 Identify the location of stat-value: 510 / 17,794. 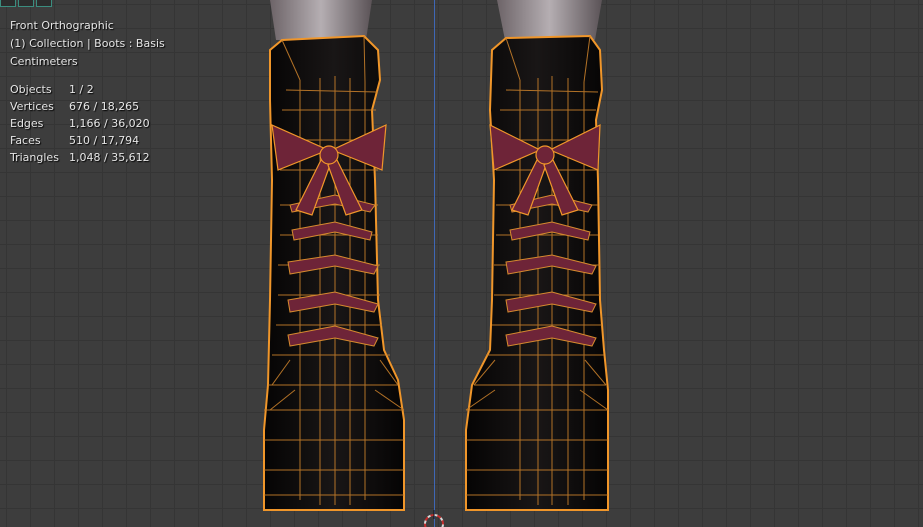
(104, 140).